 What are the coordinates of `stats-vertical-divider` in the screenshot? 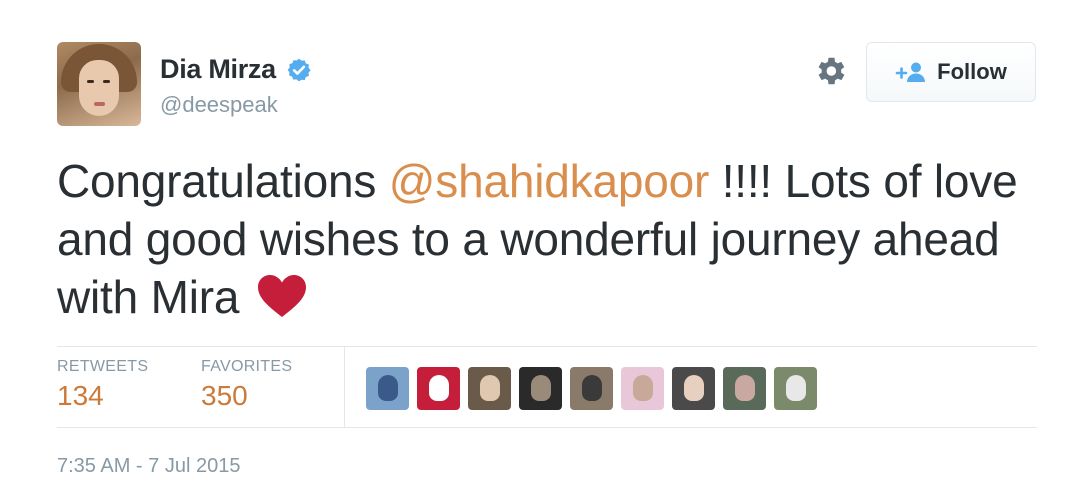 It's located at (344, 387).